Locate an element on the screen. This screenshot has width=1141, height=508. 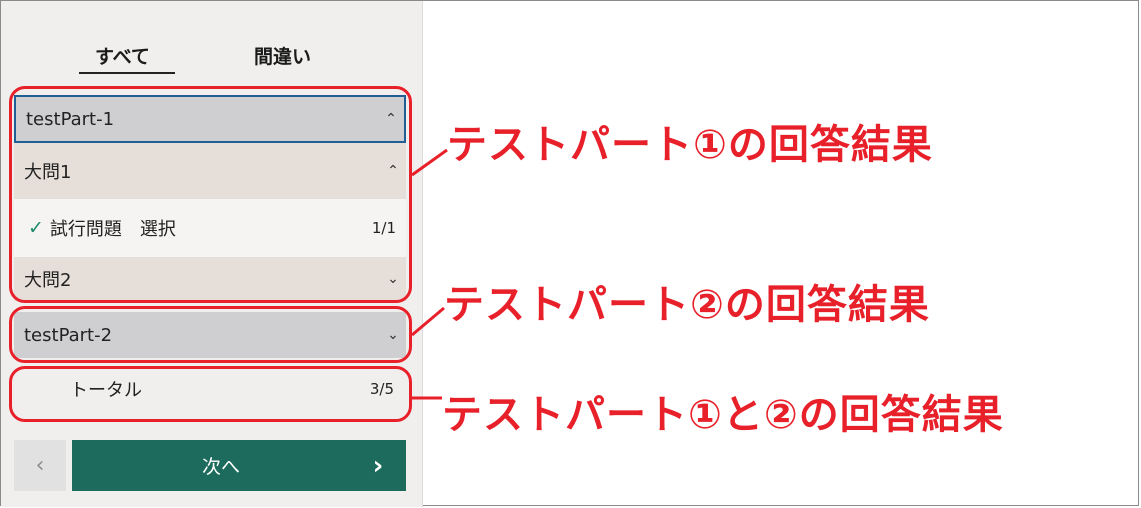
annotation-testpart-2-result: テストパート②の回答結果 is located at coordinates (687, 305).